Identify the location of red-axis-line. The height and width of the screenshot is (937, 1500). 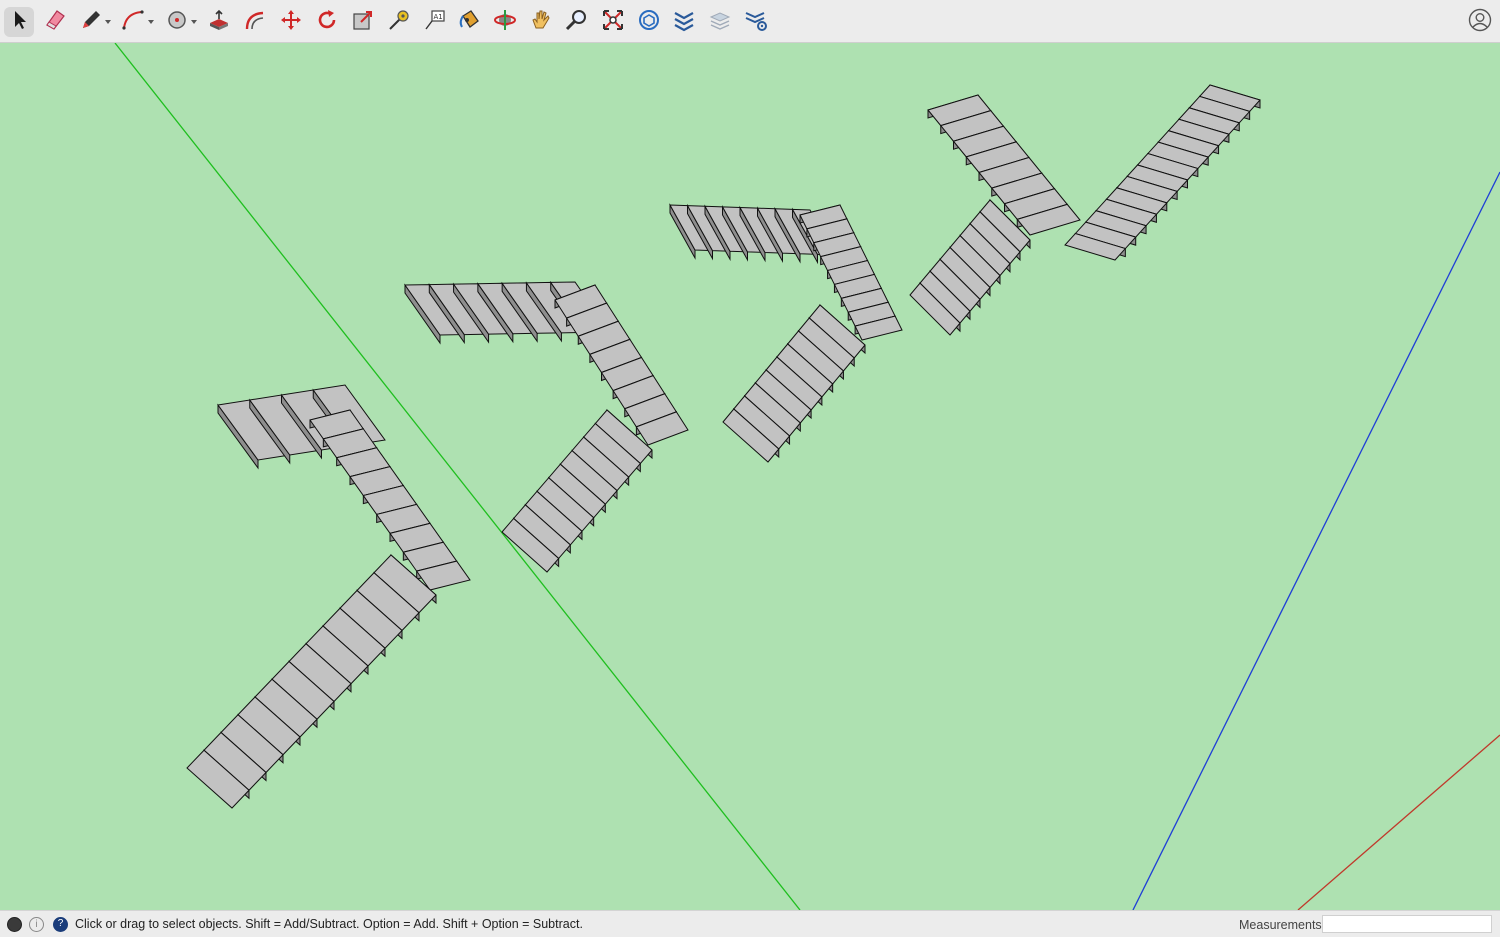
(1398, 822).